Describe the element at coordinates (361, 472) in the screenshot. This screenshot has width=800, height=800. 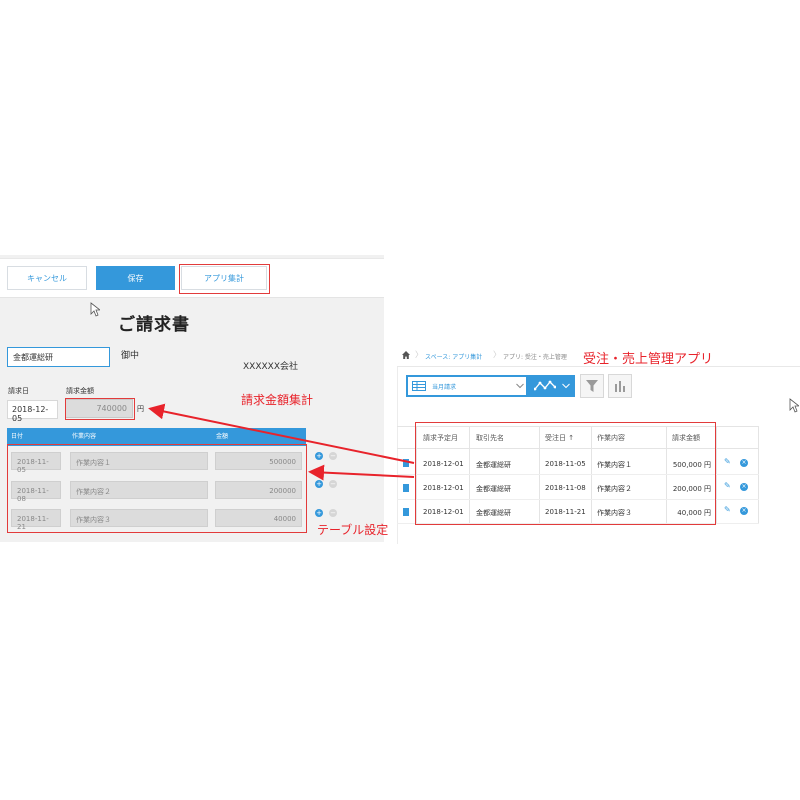
I see `arrow-to-table` at that location.